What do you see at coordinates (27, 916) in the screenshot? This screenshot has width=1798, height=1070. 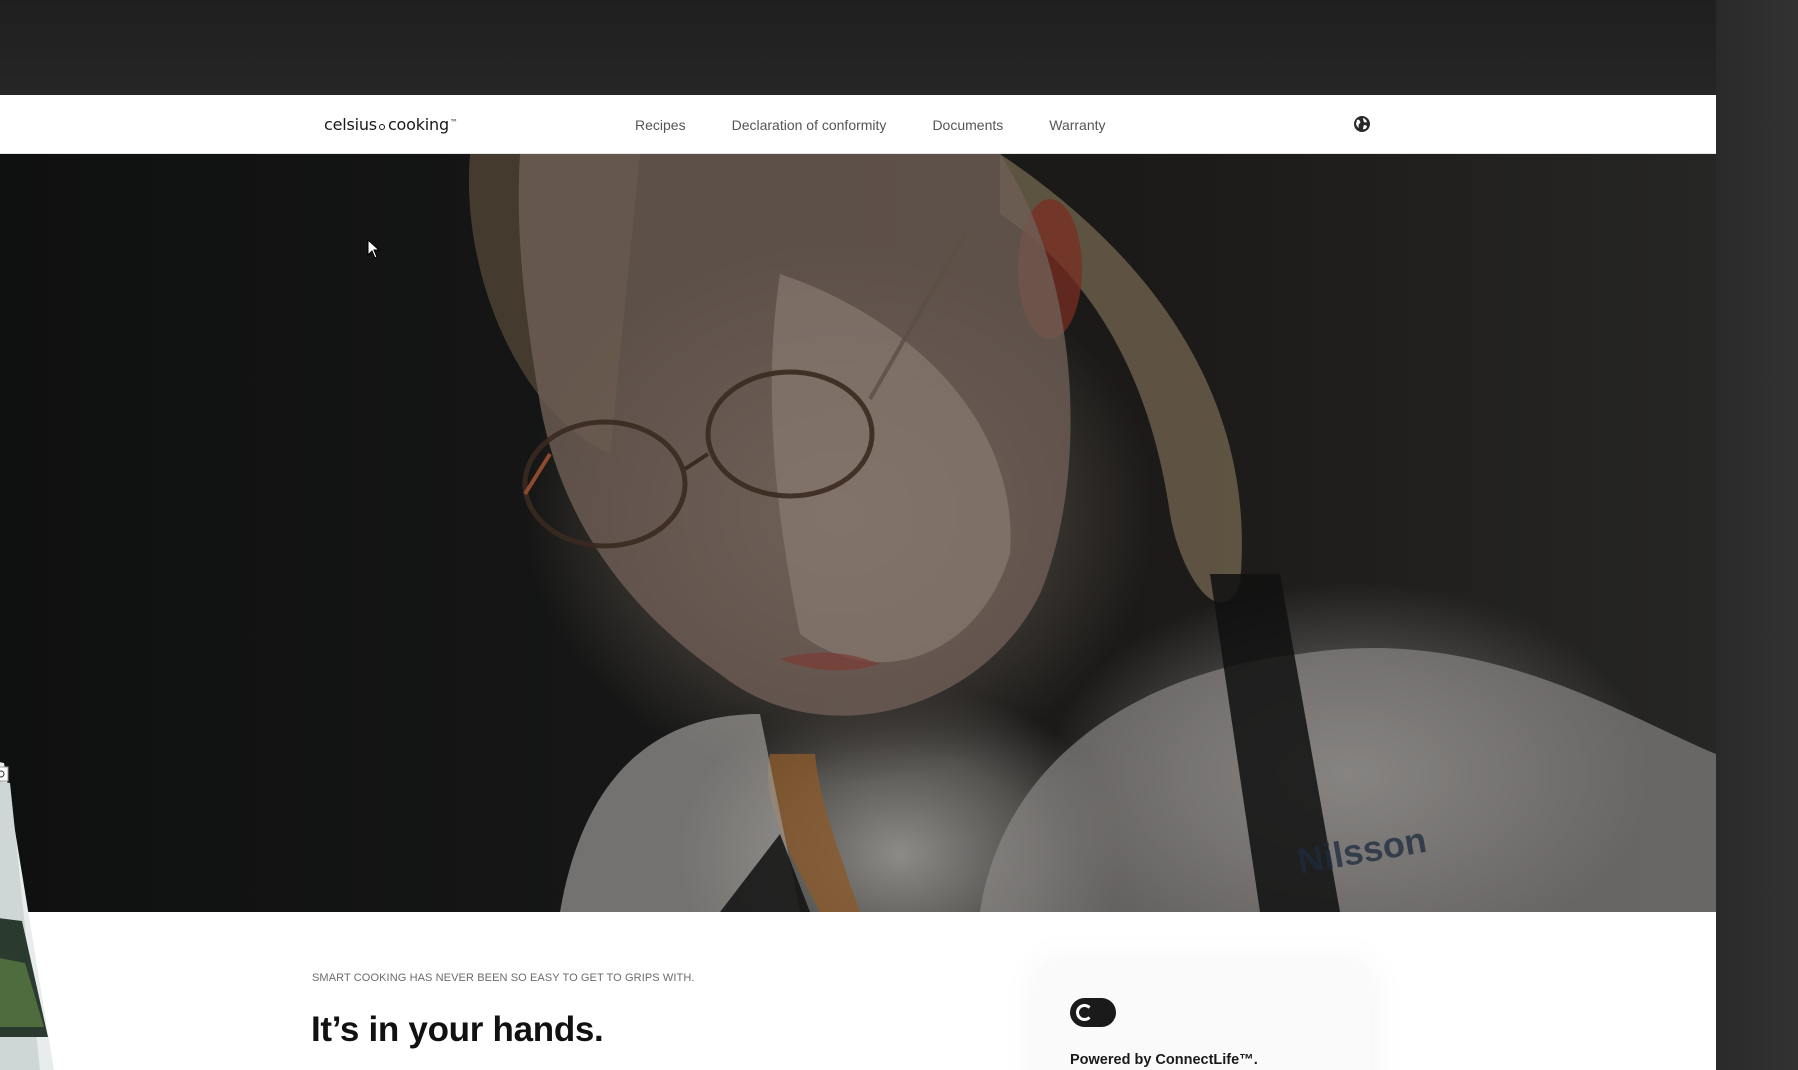 I see `phone-mockup-image` at bounding box center [27, 916].